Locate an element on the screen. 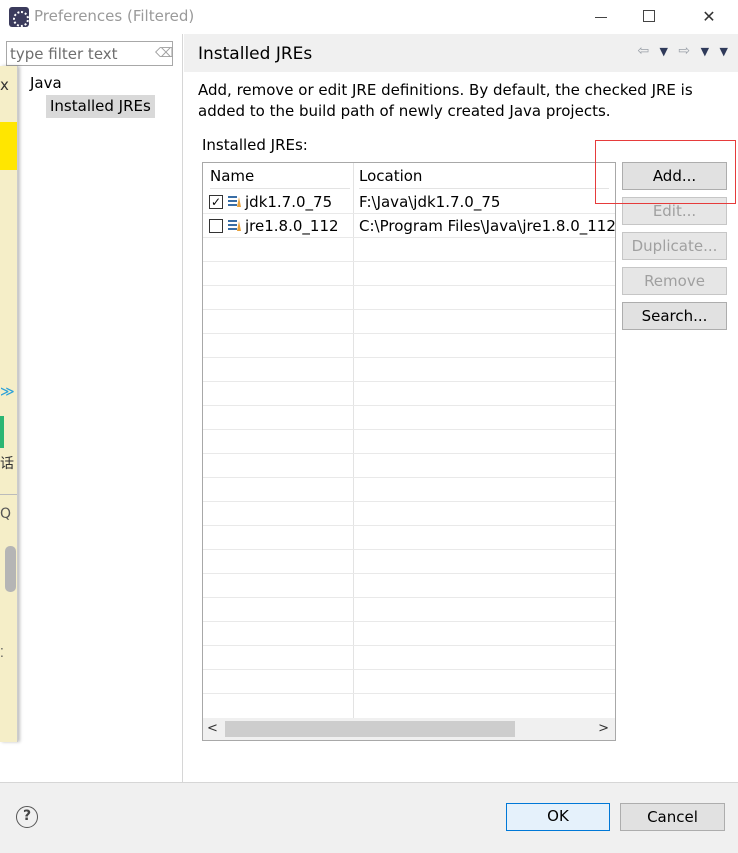  horizontal-scrollbar: < > is located at coordinates (409, 729).